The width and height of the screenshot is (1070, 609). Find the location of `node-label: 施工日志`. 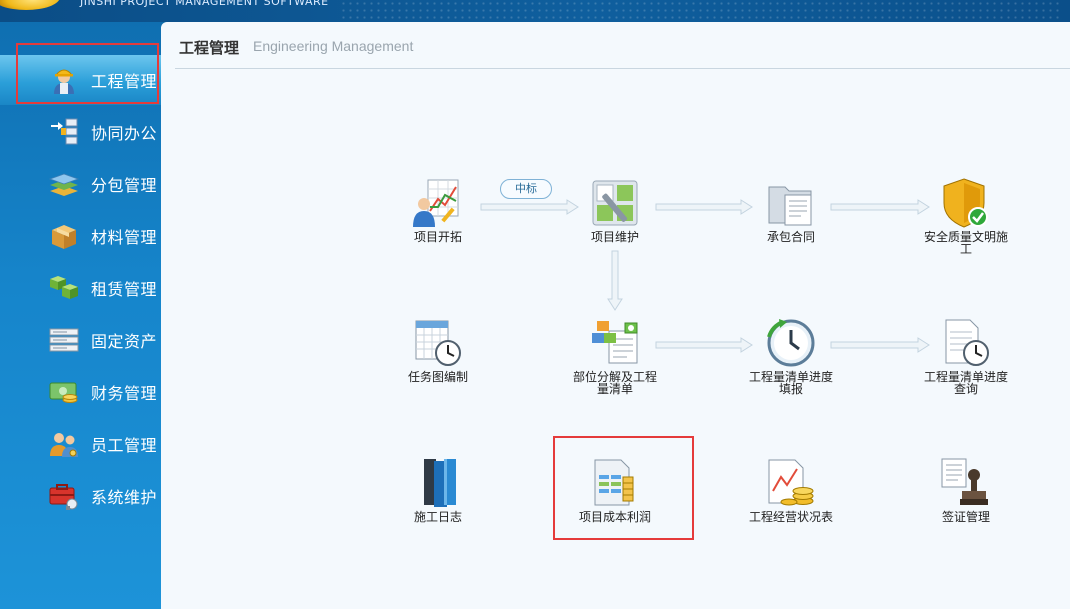

node-label: 施工日志 is located at coordinates (437, 517).